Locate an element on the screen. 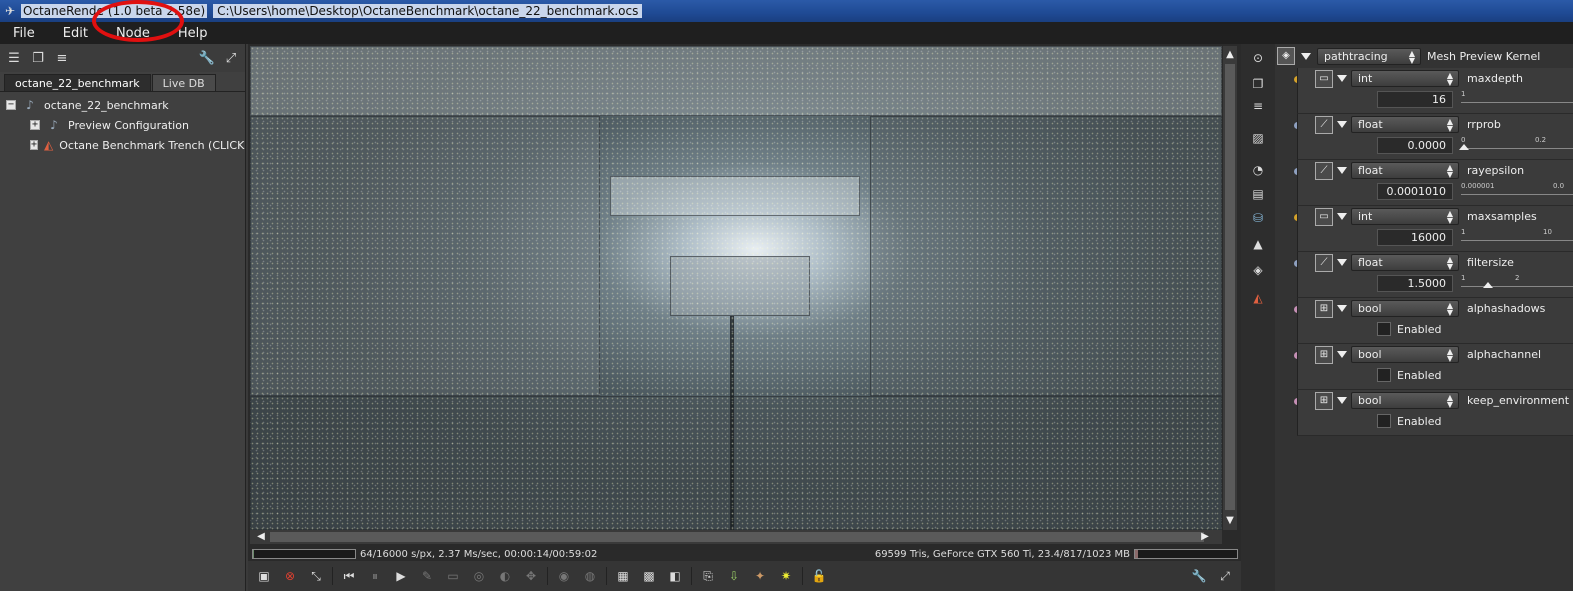  param-rrprob: ⟋ float ▲ ▼ rrprob 0.0000 0 0.2 is located at coordinates (1425, 137).